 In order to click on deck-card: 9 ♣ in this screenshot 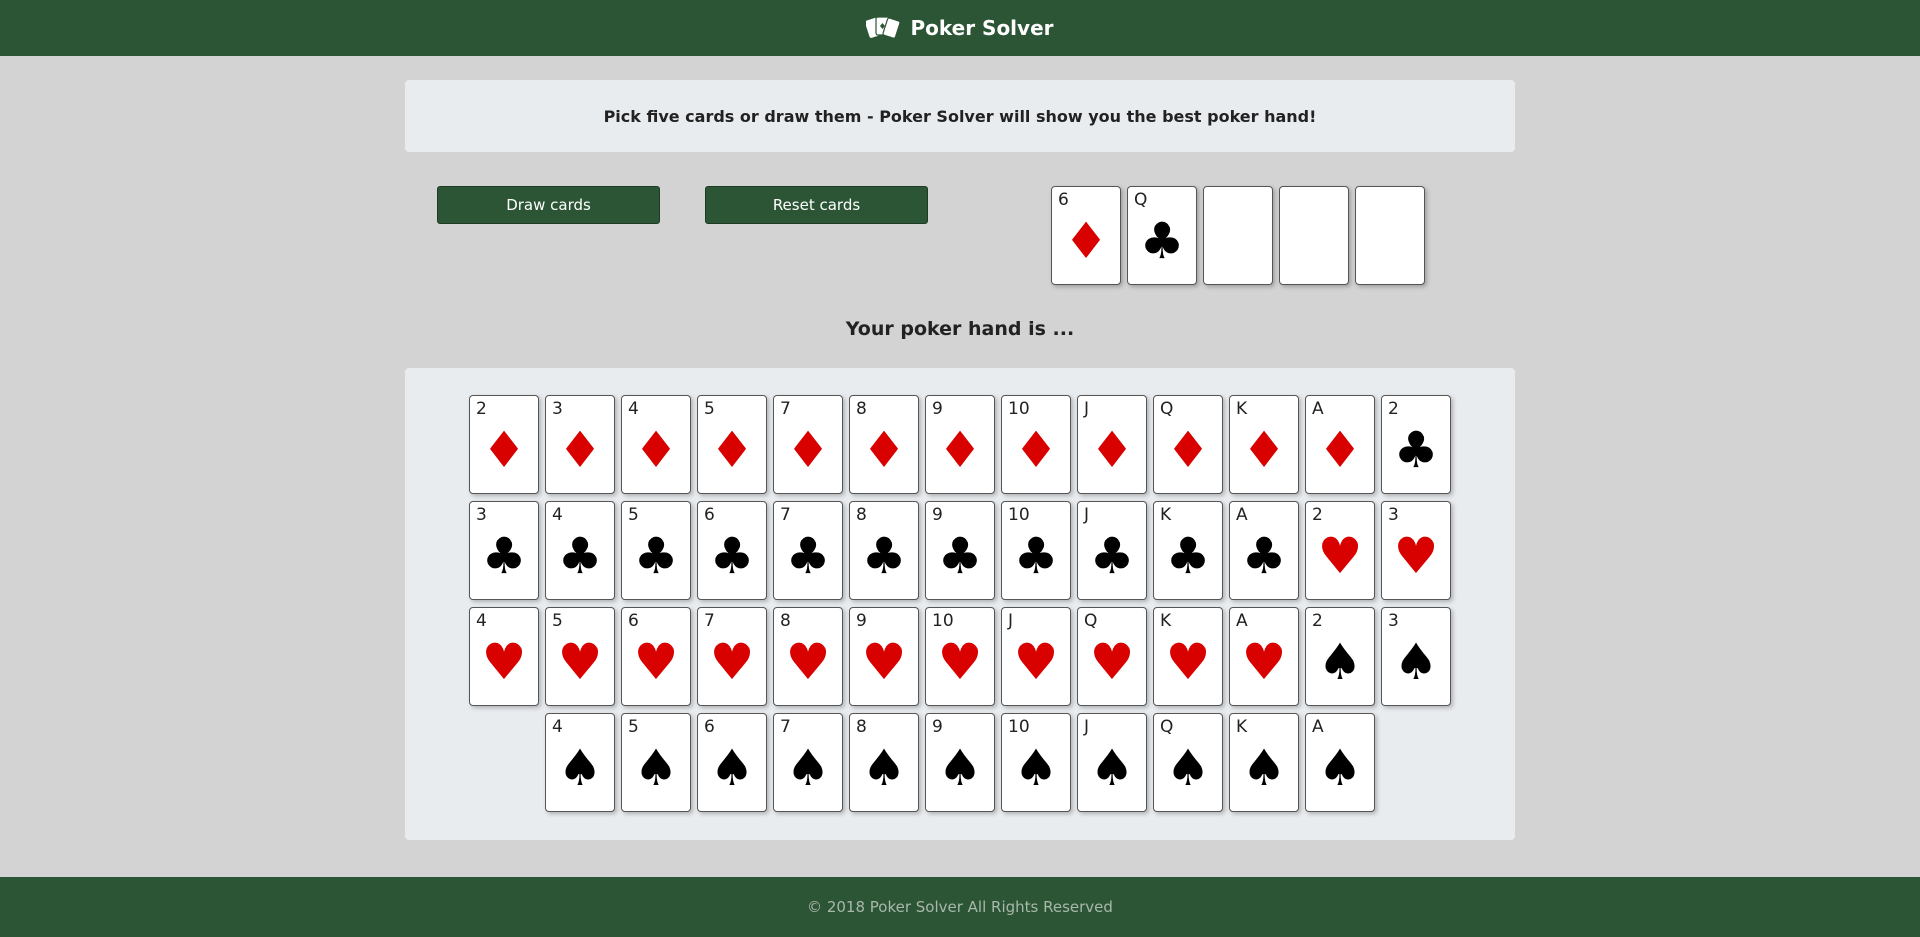, I will do `click(960, 550)`.